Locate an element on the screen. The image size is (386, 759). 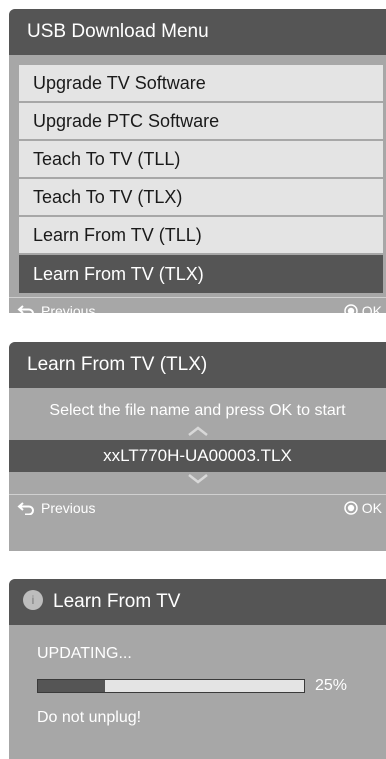
progress-percent: 25% is located at coordinates (331, 685).